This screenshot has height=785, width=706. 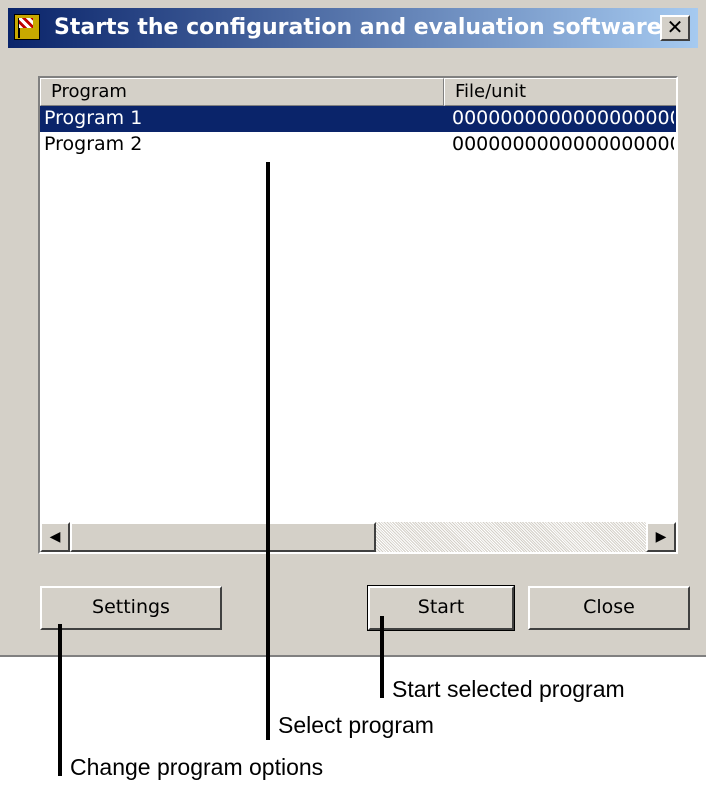 What do you see at coordinates (358, 119) in the screenshot?
I see `list-item: Program 1 0000000000000000000000` at bounding box center [358, 119].